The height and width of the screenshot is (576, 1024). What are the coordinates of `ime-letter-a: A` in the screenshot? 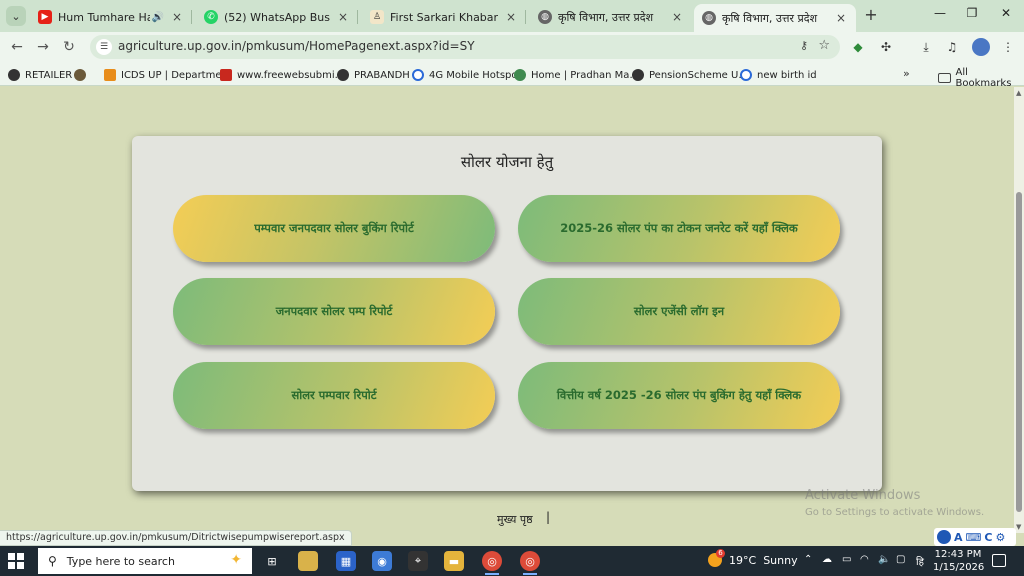 It's located at (958, 537).